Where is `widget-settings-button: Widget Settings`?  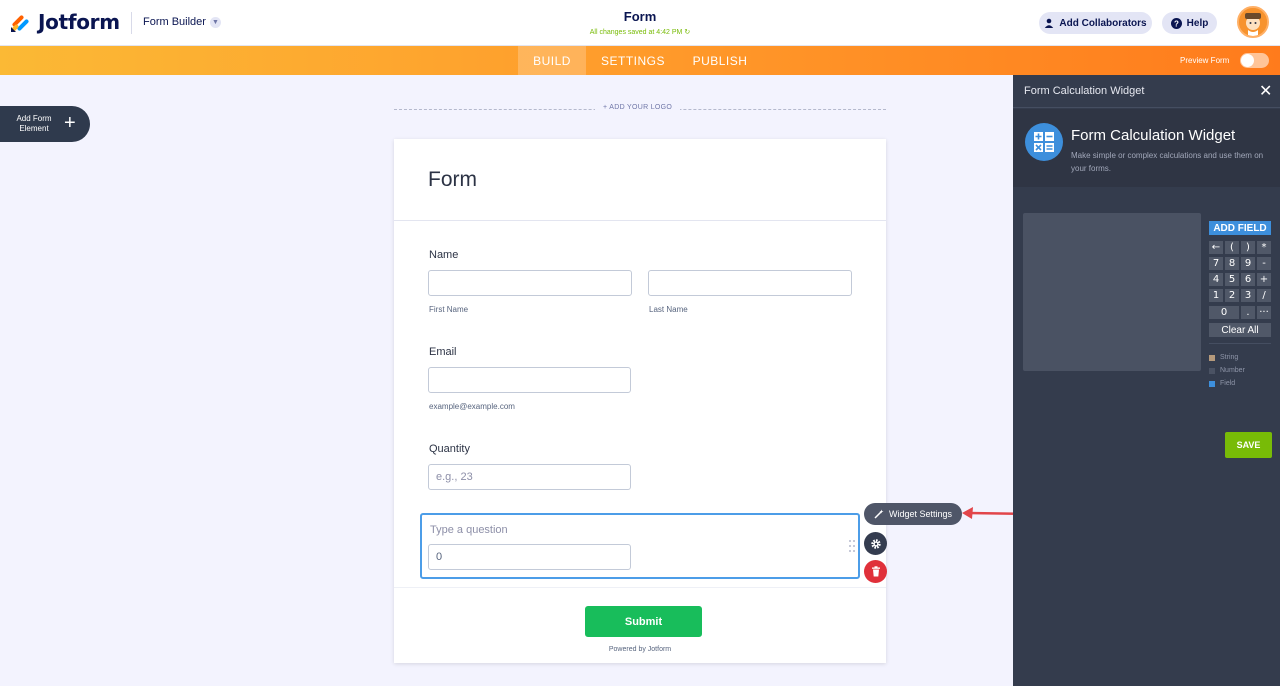 widget-settings-button: Widget Settings is located at coordinates (913, 514).